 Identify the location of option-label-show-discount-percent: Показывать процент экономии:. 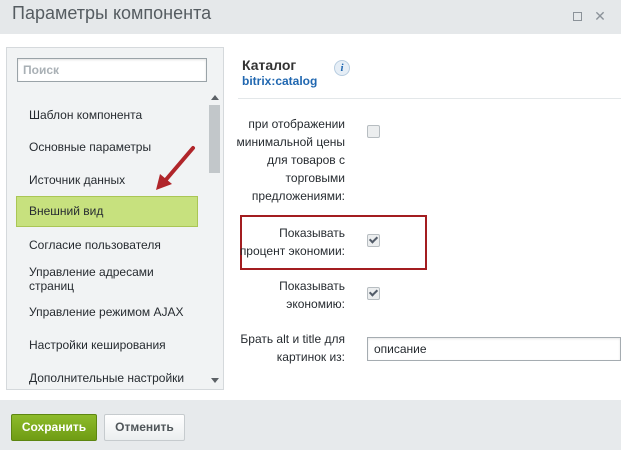
(292, 242).